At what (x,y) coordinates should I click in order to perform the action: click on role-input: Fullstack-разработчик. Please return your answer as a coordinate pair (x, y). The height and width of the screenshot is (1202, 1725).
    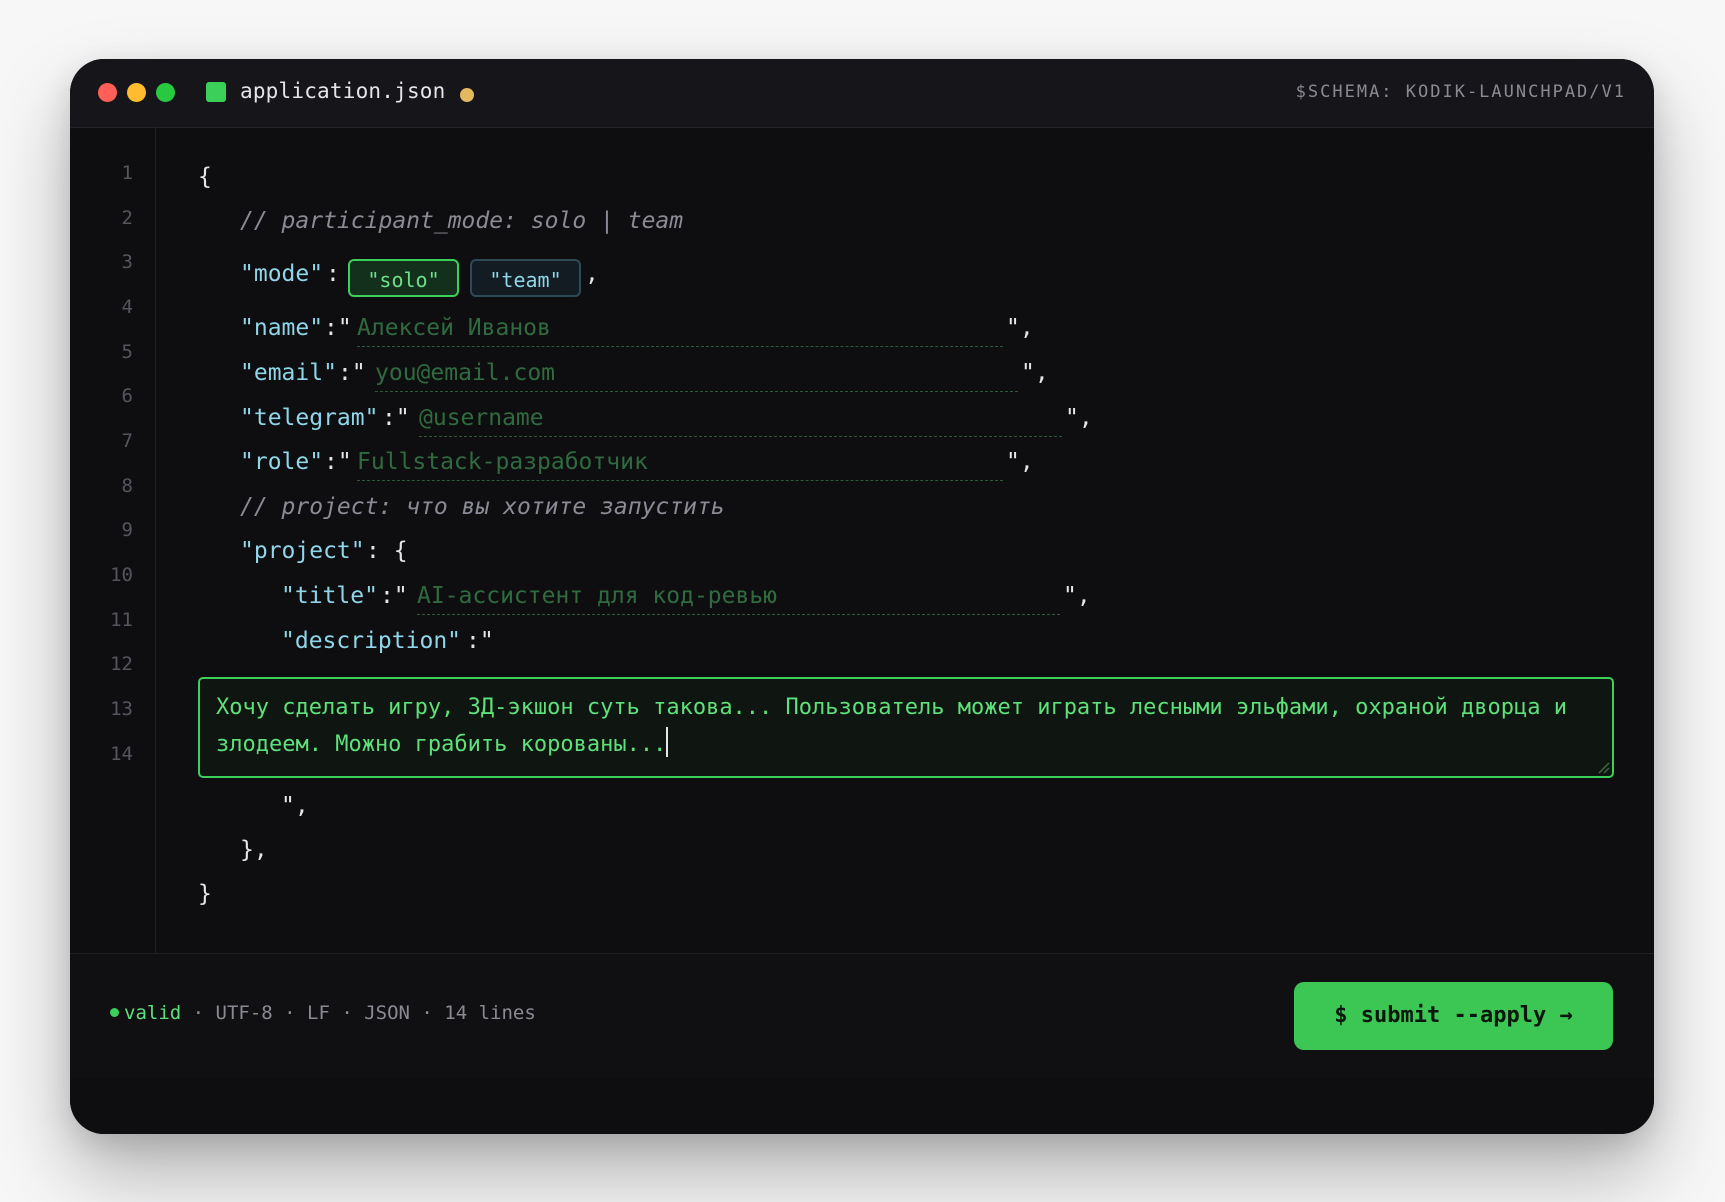
    Looking at the image, I should click on (680, 464).